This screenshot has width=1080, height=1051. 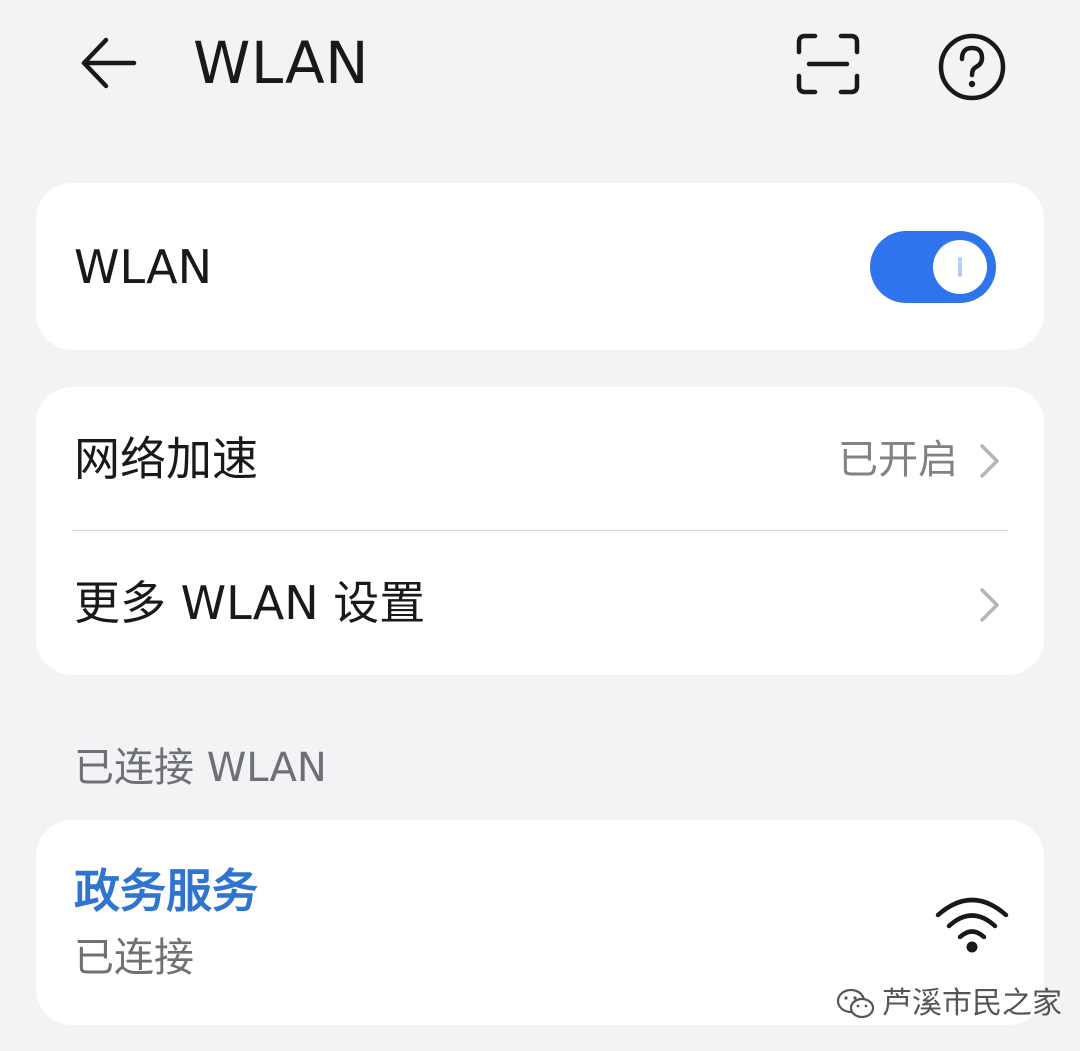 What do you see at coordinates (143, 267) in the screenshot?
I see `wlan-label: WLAN` at bounding box center [143, 267].